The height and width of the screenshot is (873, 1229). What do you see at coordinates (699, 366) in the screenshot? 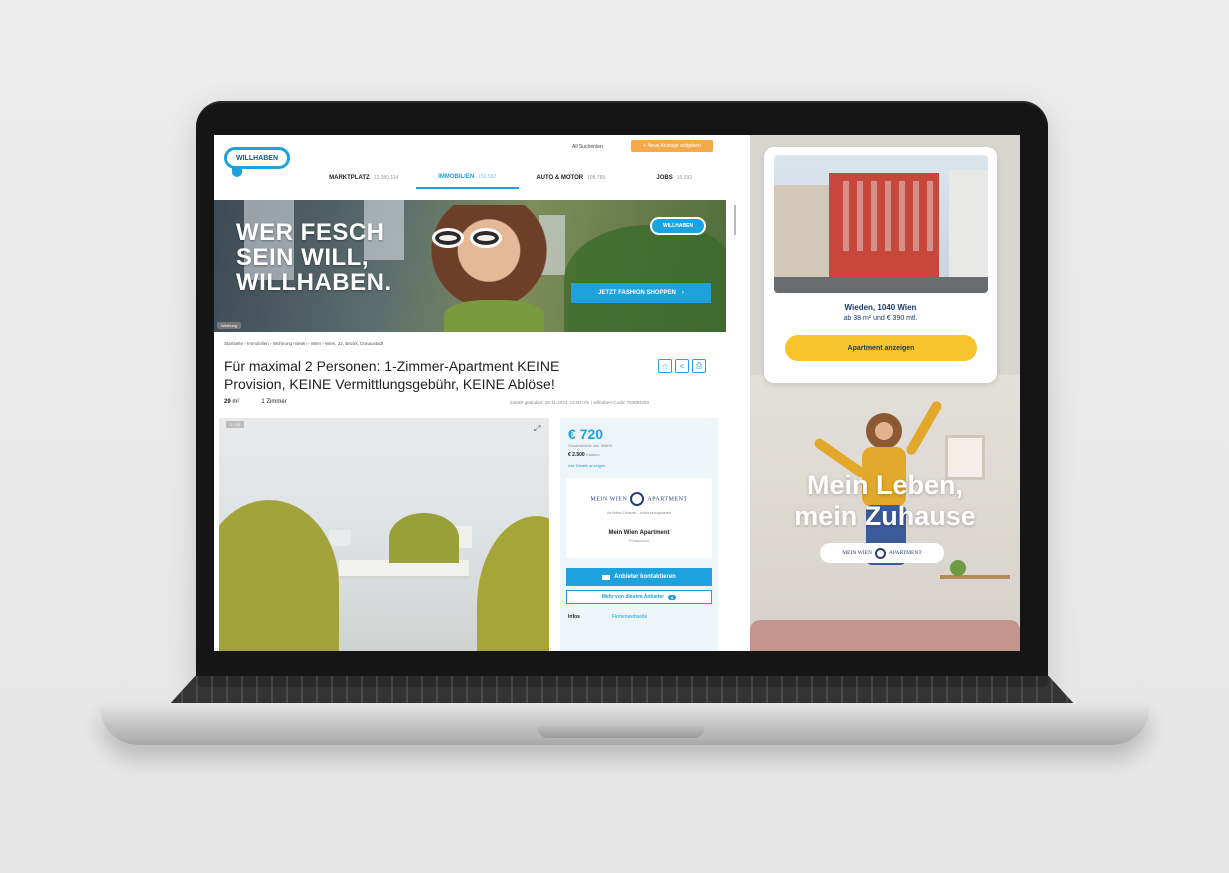
I see `print-icon: ⎙` at bounding box center [699, 366].